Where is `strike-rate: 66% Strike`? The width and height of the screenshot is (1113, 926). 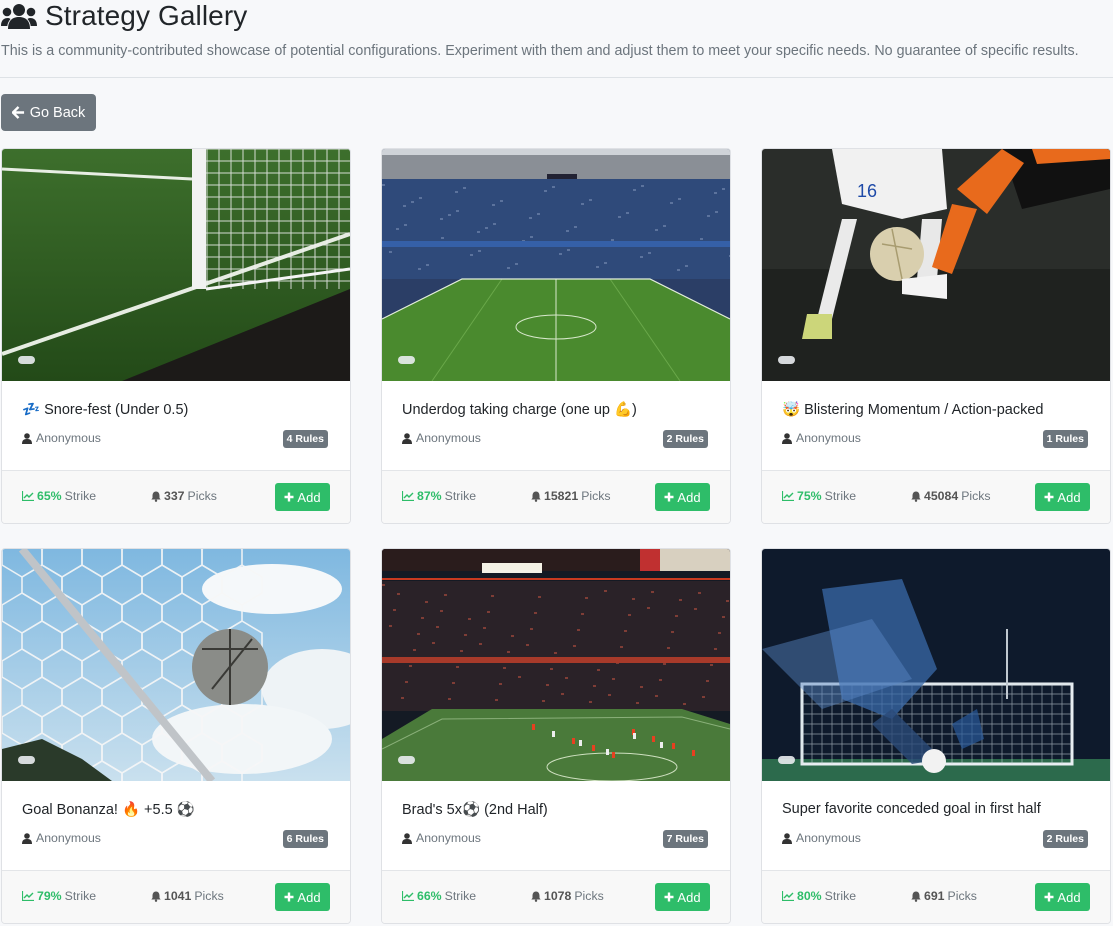 strike-rate: 66% Strike is located at coordinates (439, 896).